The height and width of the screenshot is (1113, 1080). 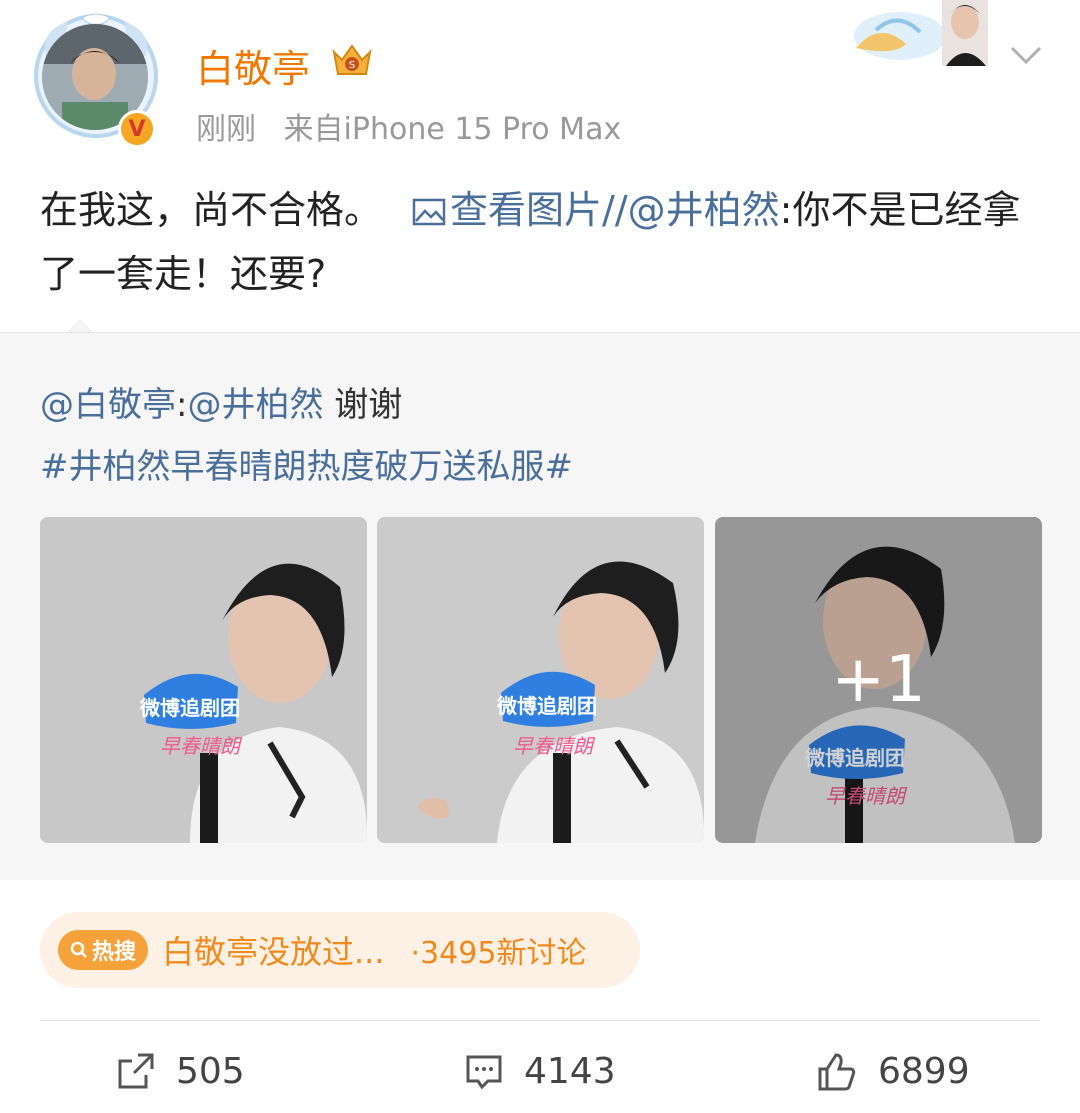 What do you see at coordinates (352, 65) in the screenshot?
I see `svg-text: S` at bounding box center [352, 65].